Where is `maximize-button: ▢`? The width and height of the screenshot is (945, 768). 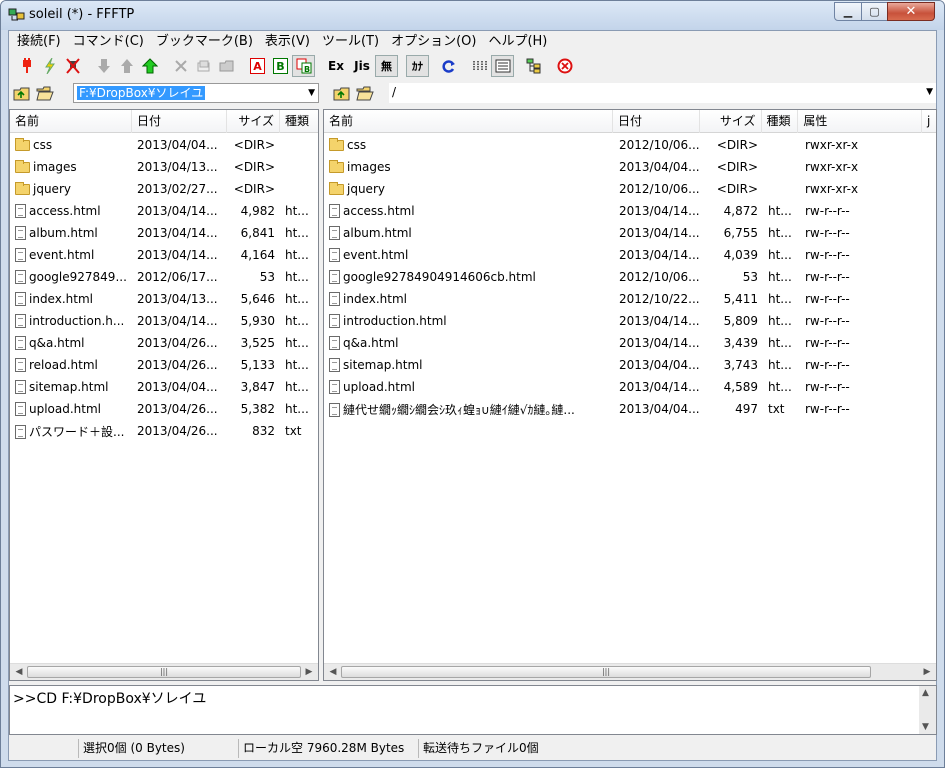
maximize-button: ▢ is located at coordinates (874, 11).